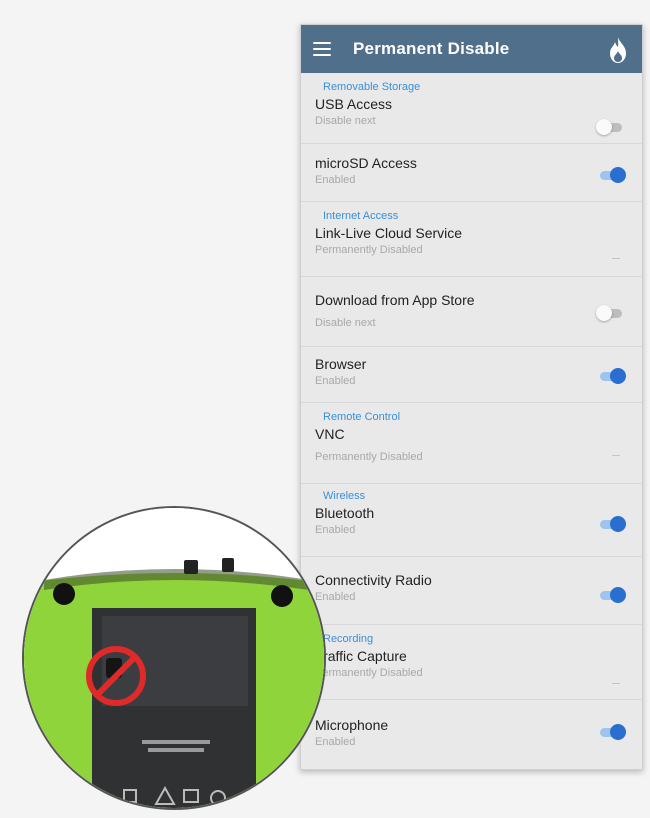 This screenshot has width=650, height=818. Describe the element at coordinates (361, 216) in the screenshot. I see `section-header-internet-access: Internet Access` at that location.